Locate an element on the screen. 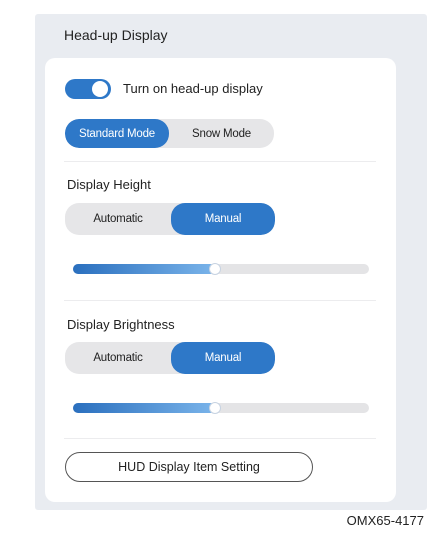 This screenshot has height=533, width=428. height-segmented-control: Automatic Manual is located at coordinates (170, 219).